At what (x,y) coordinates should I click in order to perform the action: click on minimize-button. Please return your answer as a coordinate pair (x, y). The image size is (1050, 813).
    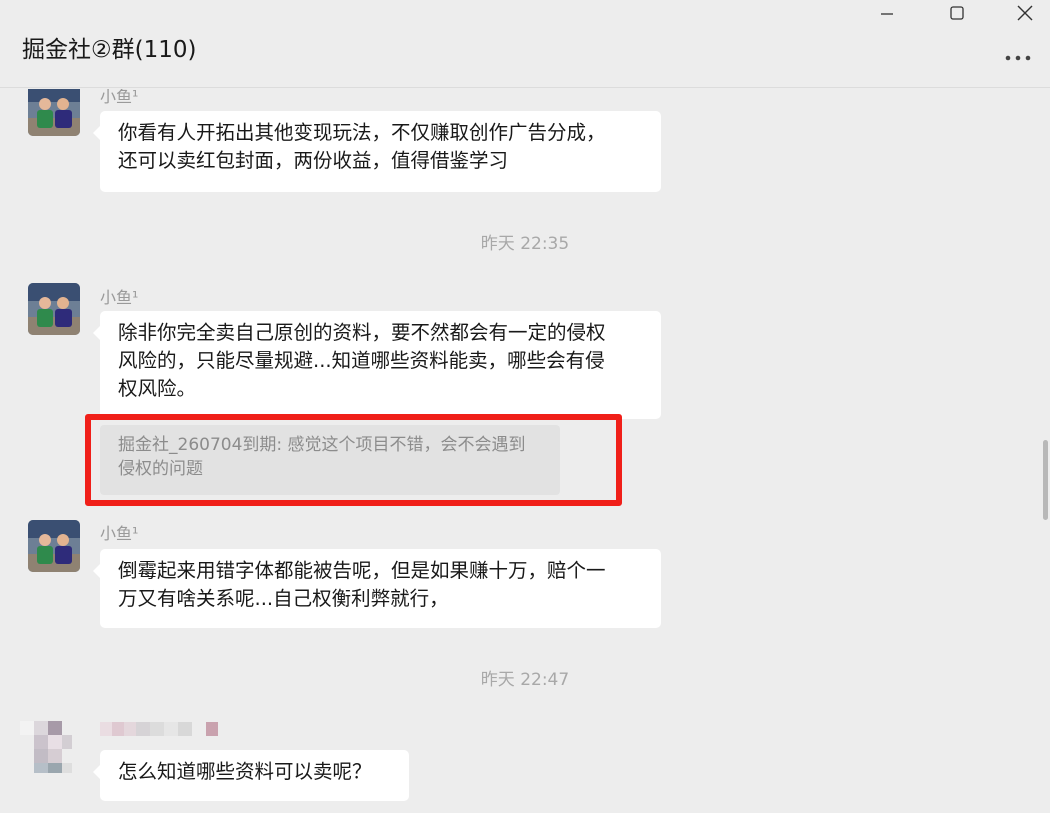
    Looking at the image, I should click on (887, 13).